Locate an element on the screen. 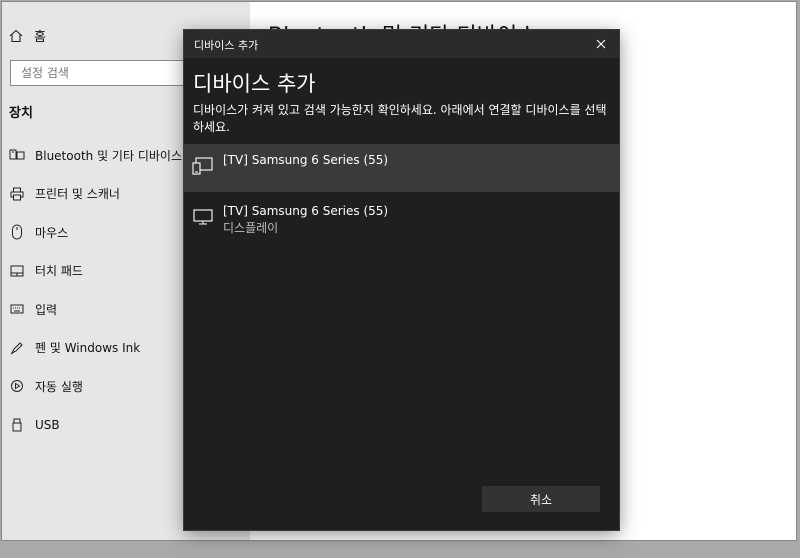 The height and width of the screenshot is (558, 800). sidebar-item-label: Bluetooth 및 기타 디바이스 is located at coordinates (108, 155).